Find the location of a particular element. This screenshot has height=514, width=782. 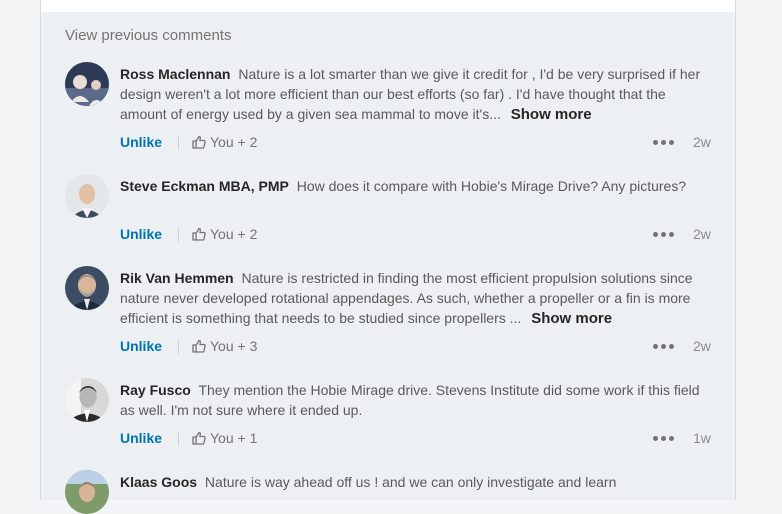

comment-age: 1w is located at coordinates (702, 438).